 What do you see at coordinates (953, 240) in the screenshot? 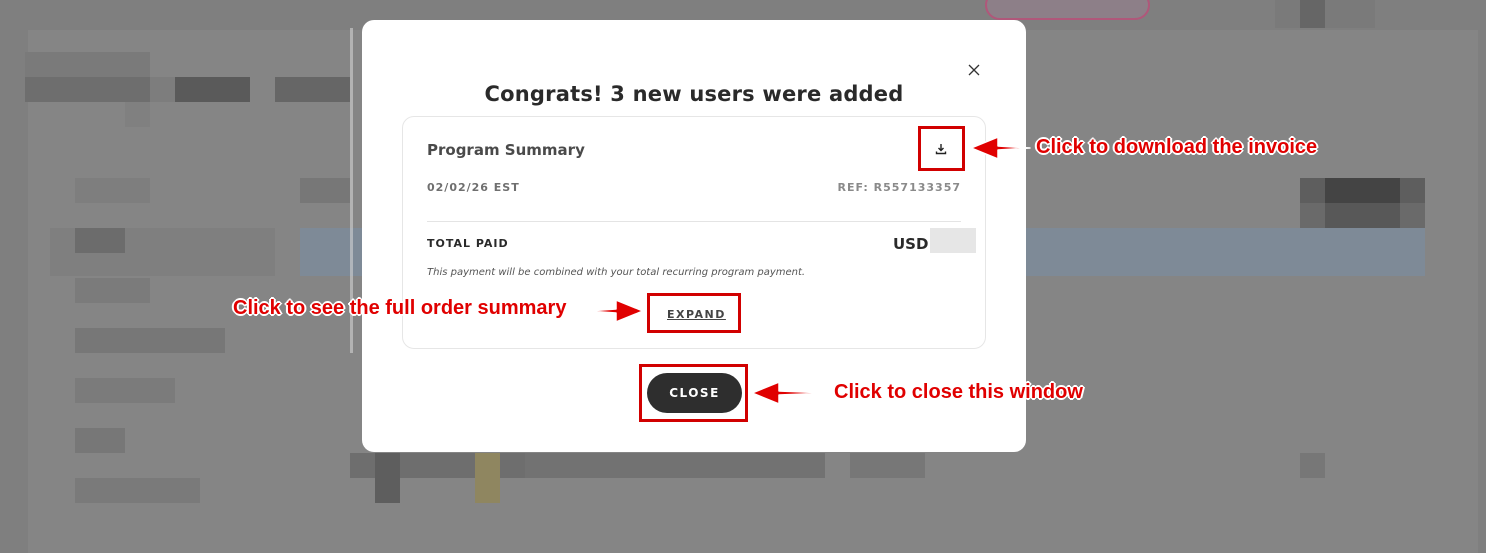
I see `total-paid-amount-redacted` at bounding box center [953, 240].